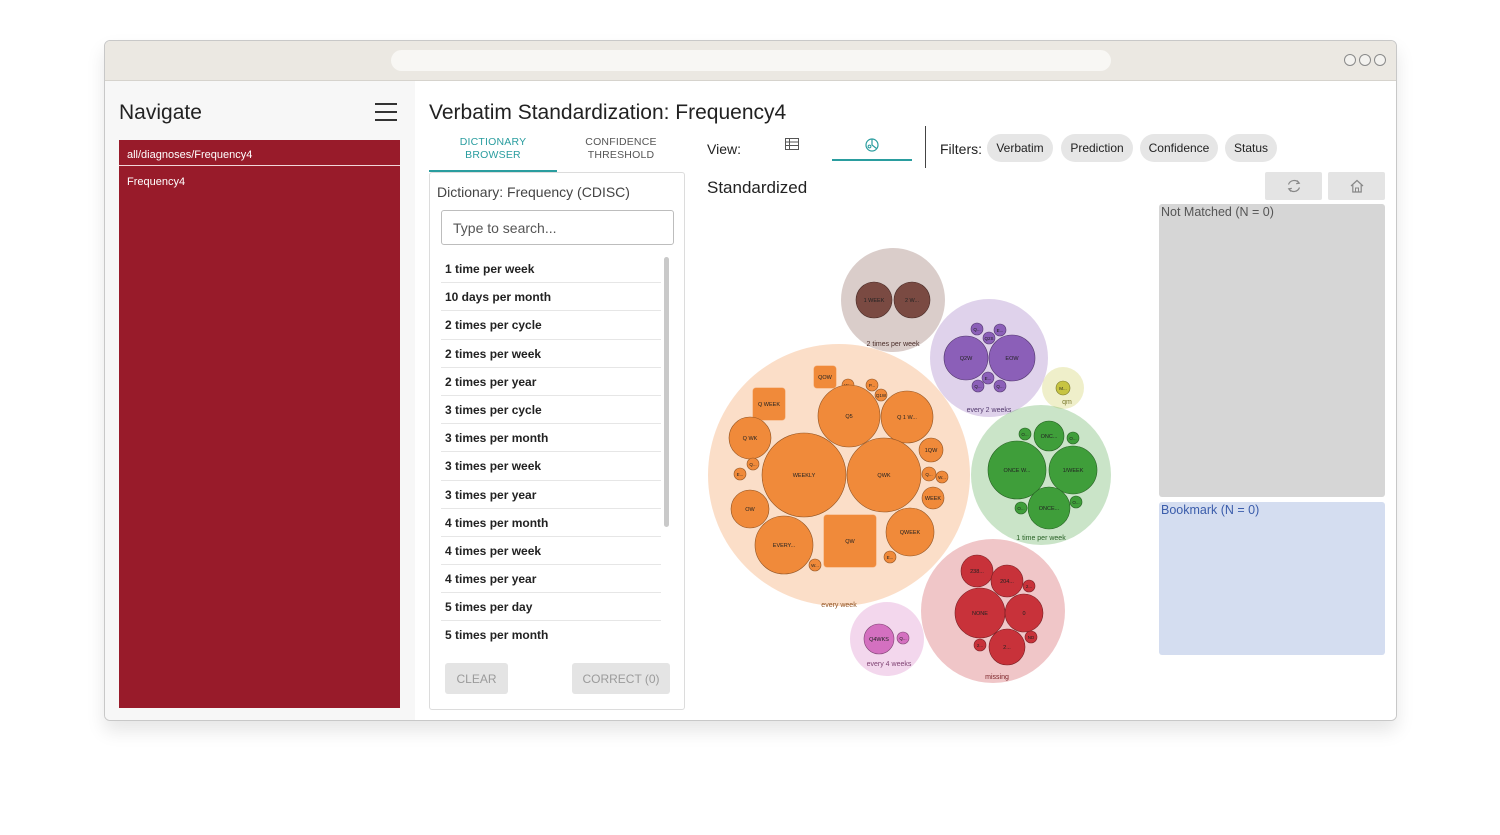  Describe the element at coordinates (1023, 614) in the screenshot. I see `bubble-node-label: 0` at that location.